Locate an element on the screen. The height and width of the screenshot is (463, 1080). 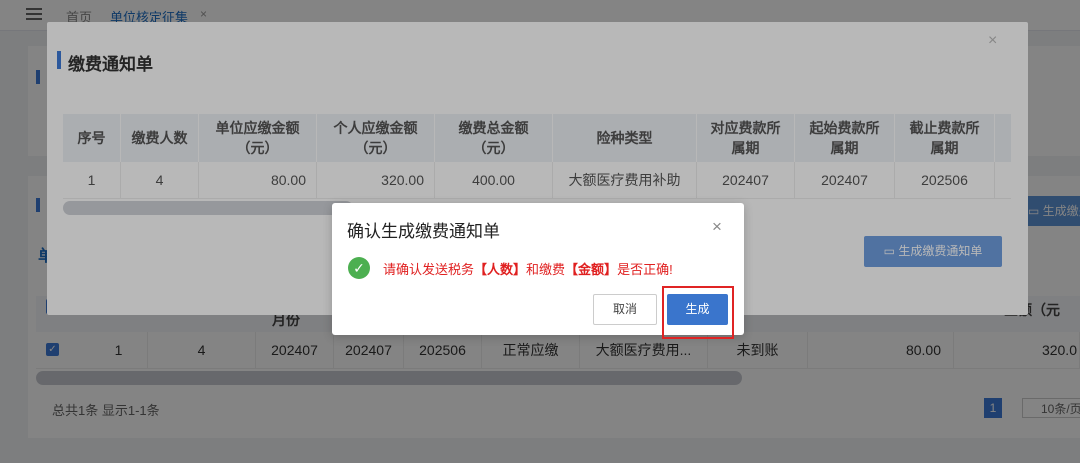
success-check-icon: ✓ is located at coordinates (359, 268).